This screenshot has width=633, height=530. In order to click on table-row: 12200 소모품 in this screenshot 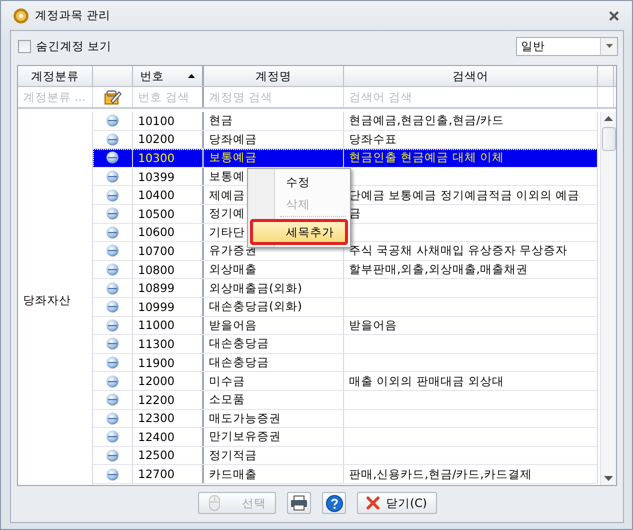, I will do `click(345, 400)`.